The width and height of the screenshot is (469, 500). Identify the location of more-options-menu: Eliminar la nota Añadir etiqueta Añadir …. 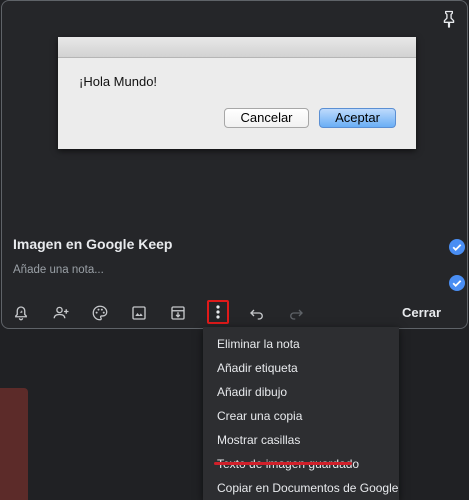
(301, 413).